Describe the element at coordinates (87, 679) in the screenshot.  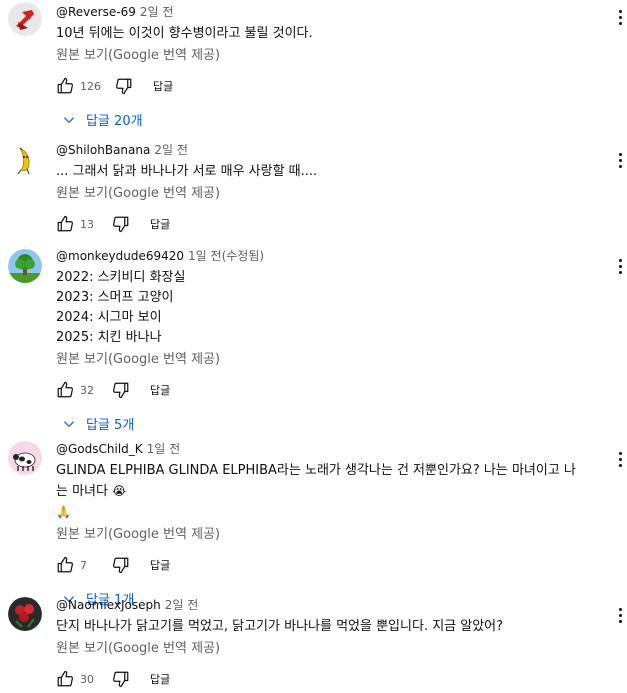
I see `like-count: 30` at that location.